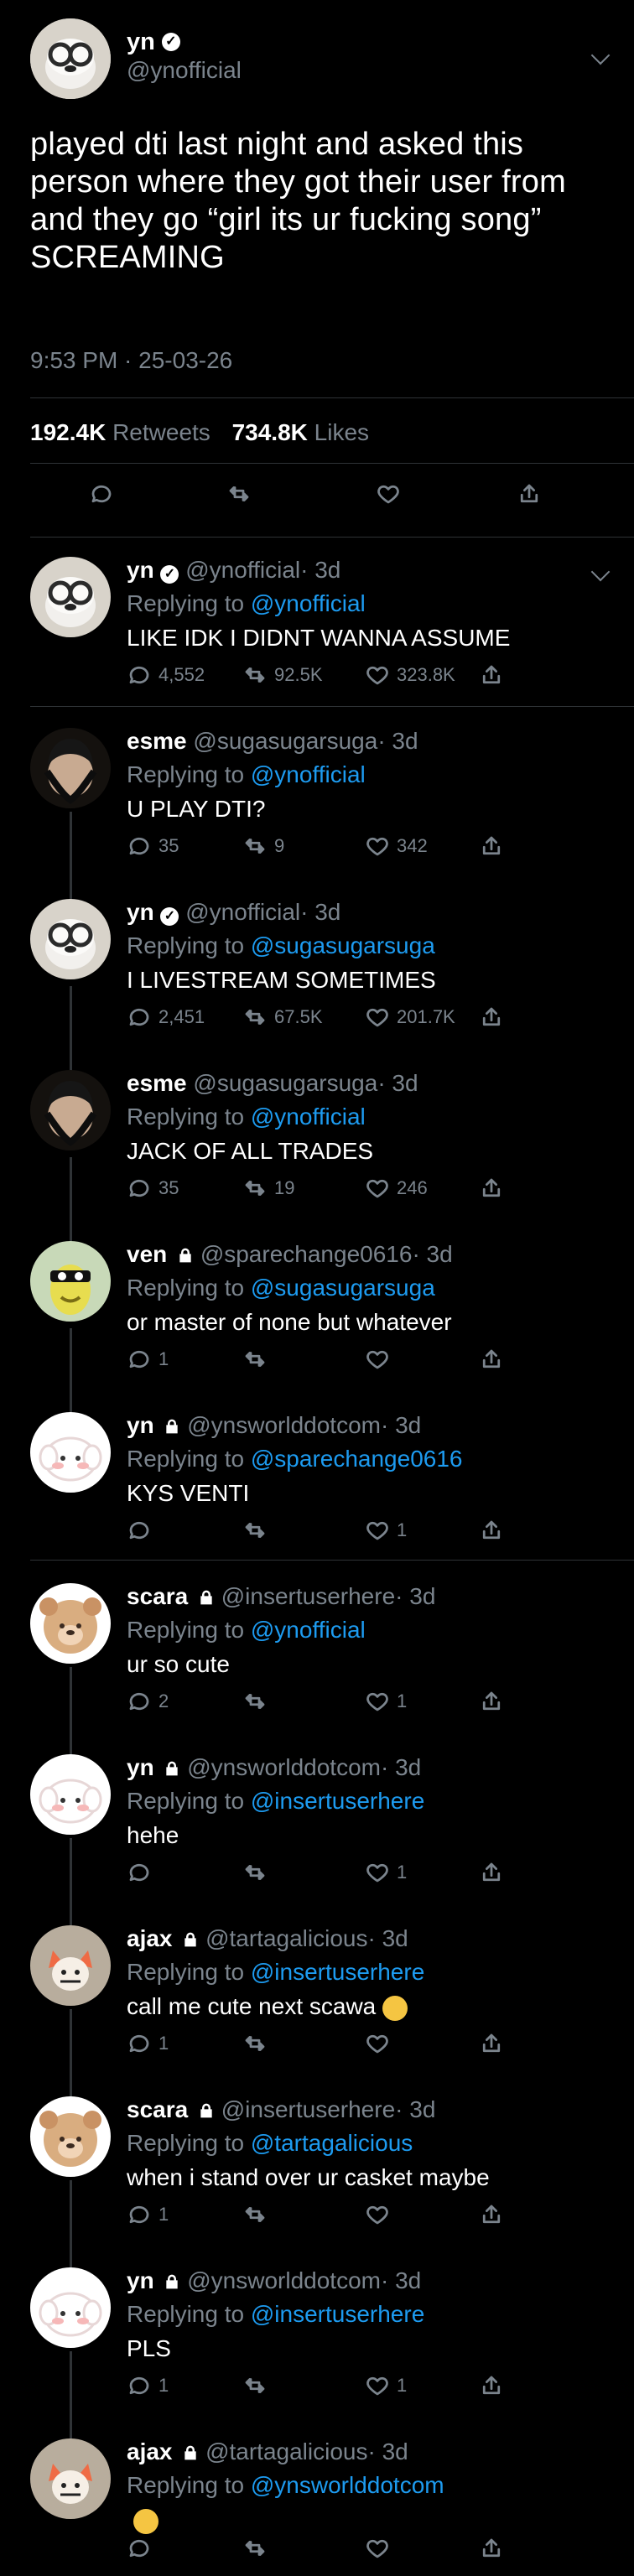 This screenshot has width=634, height=2576. Describe the element at coordinates (166, 675) in the screenshot. I see `reply-button: 4,552` at that location.